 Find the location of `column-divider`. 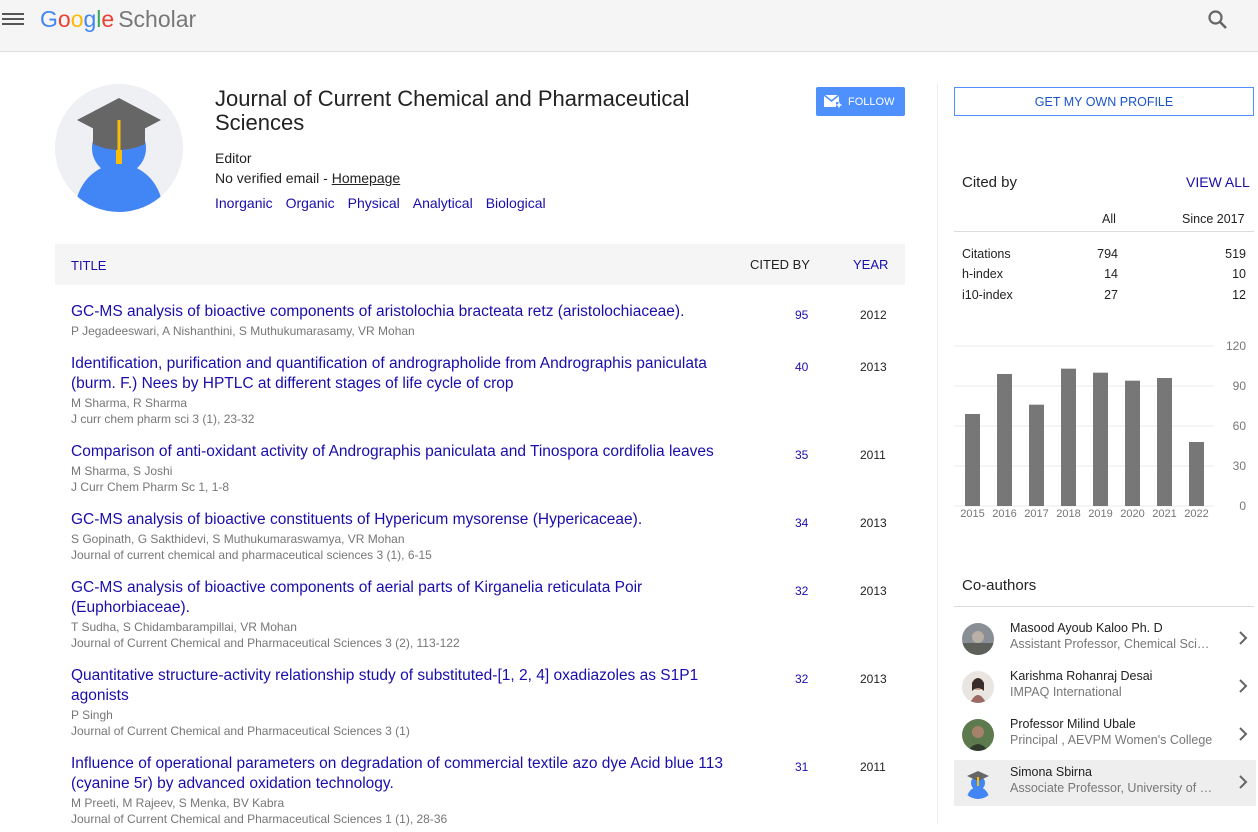

column-divider is located at coordinates (937, 454).